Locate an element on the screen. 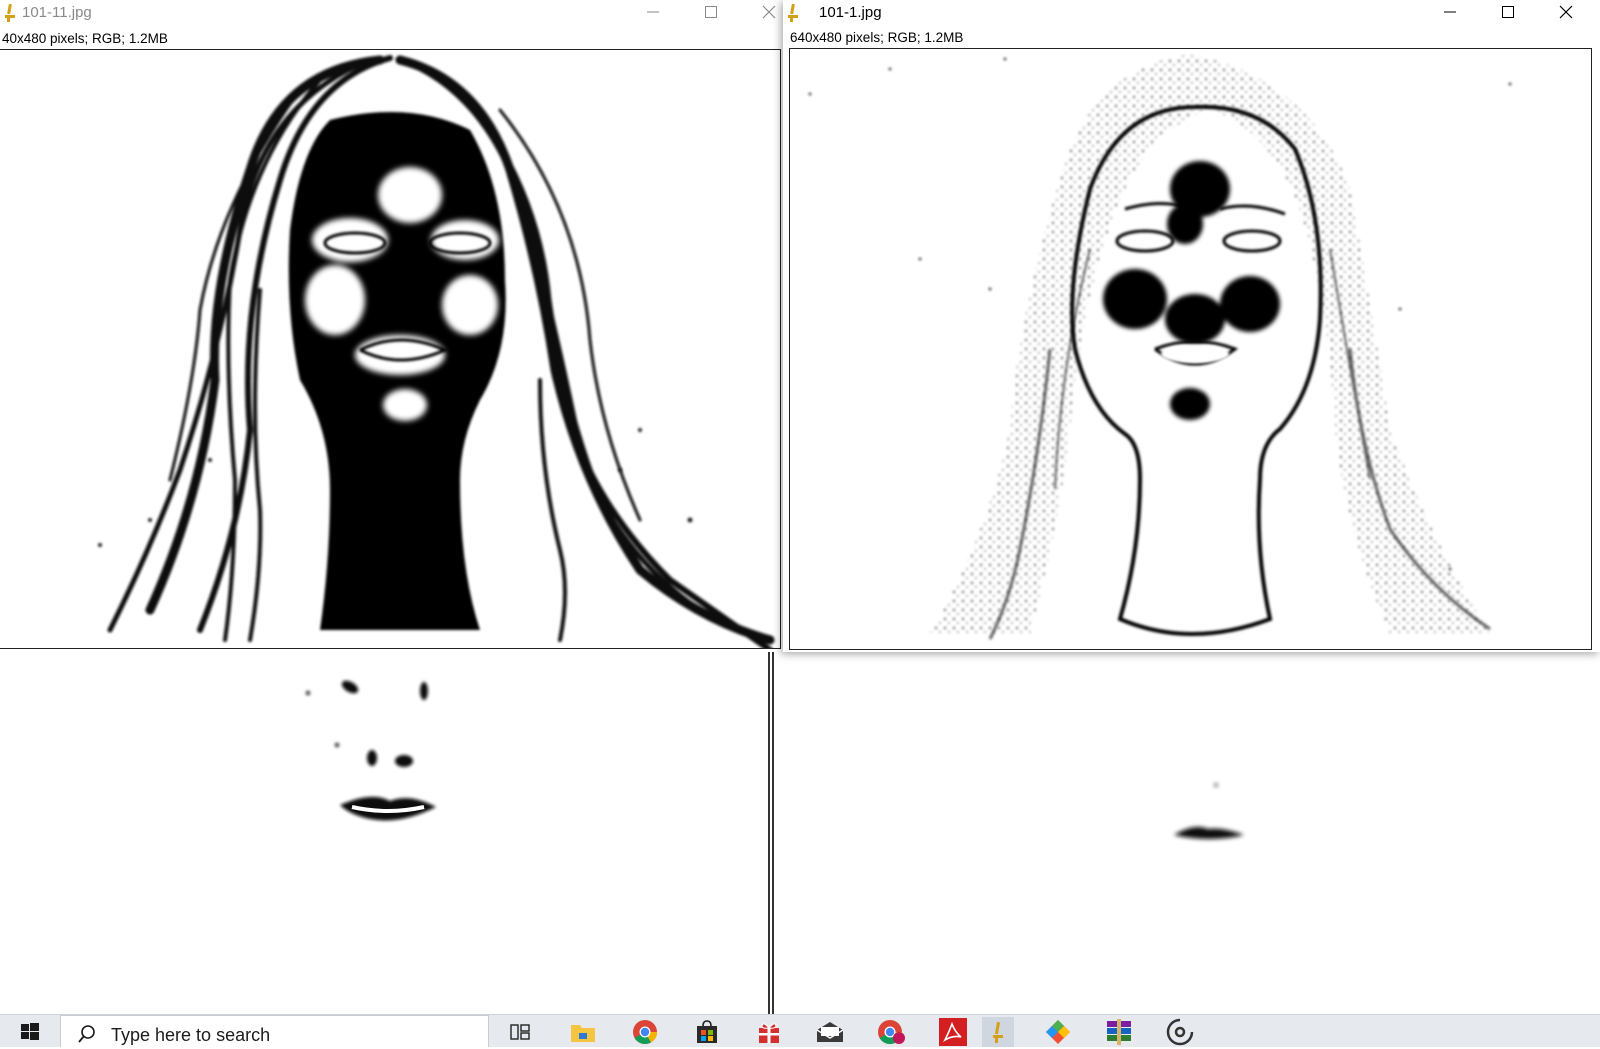 The height and width of the screenshot is (1049, 1600). image-info-text: 40x480 pixels; RGB; 1.2MB is located at coordinates (85, 38).